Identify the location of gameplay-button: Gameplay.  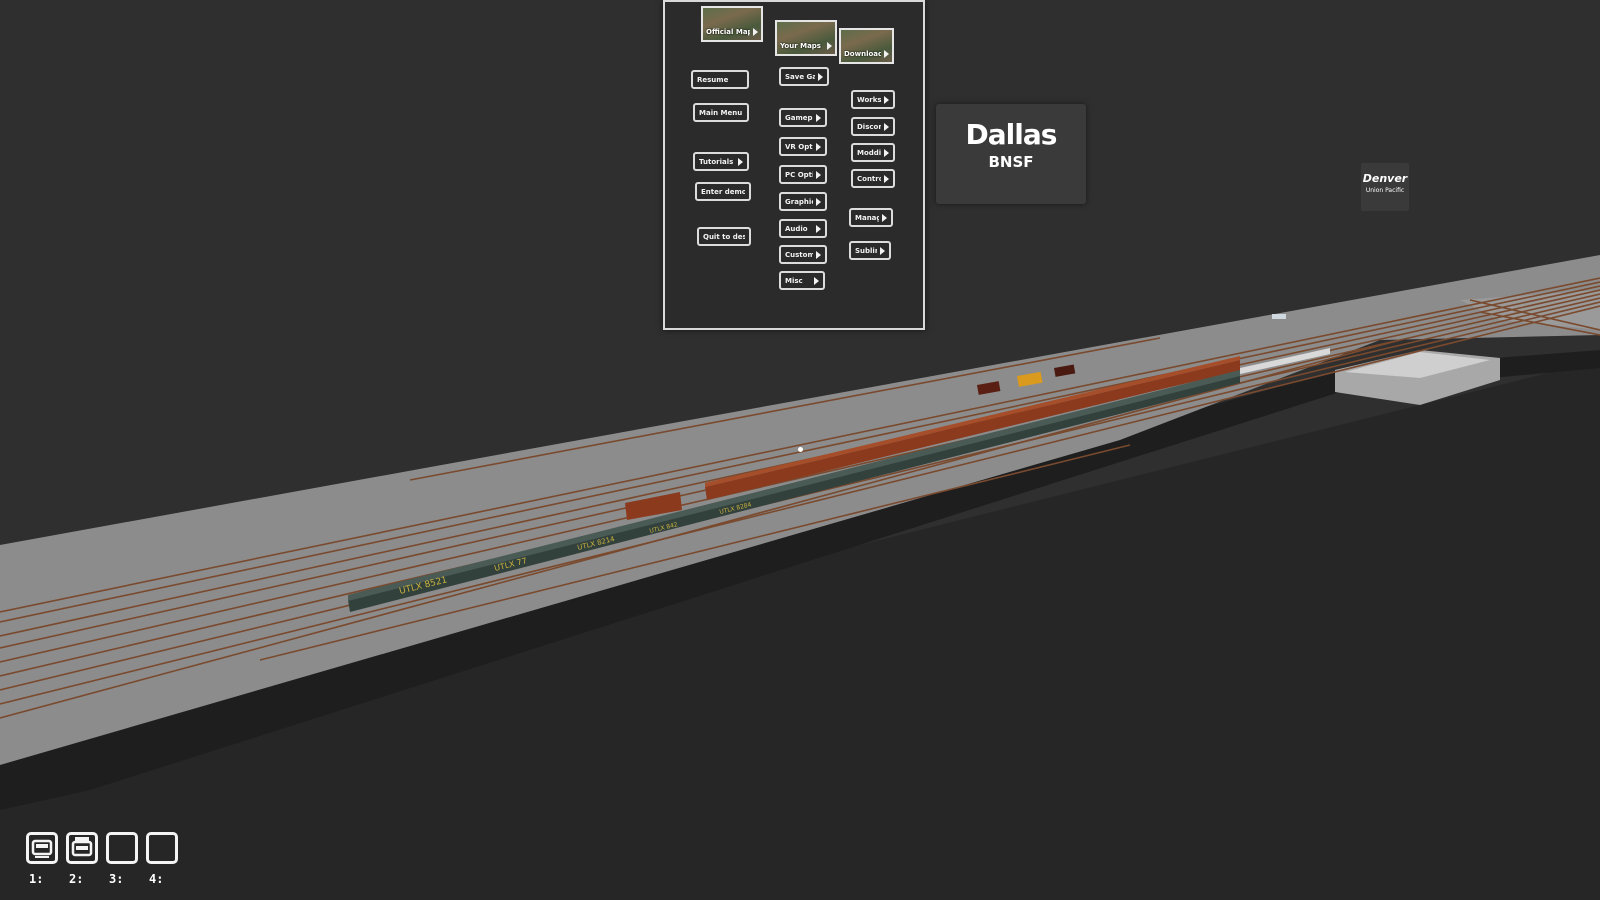
(803, 117).